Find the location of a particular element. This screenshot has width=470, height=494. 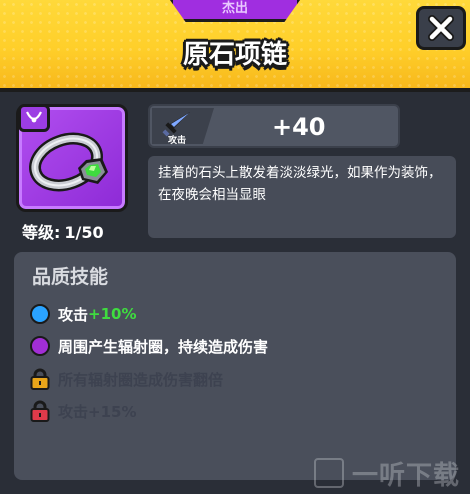

close-button is located at coordinates (441, 28).